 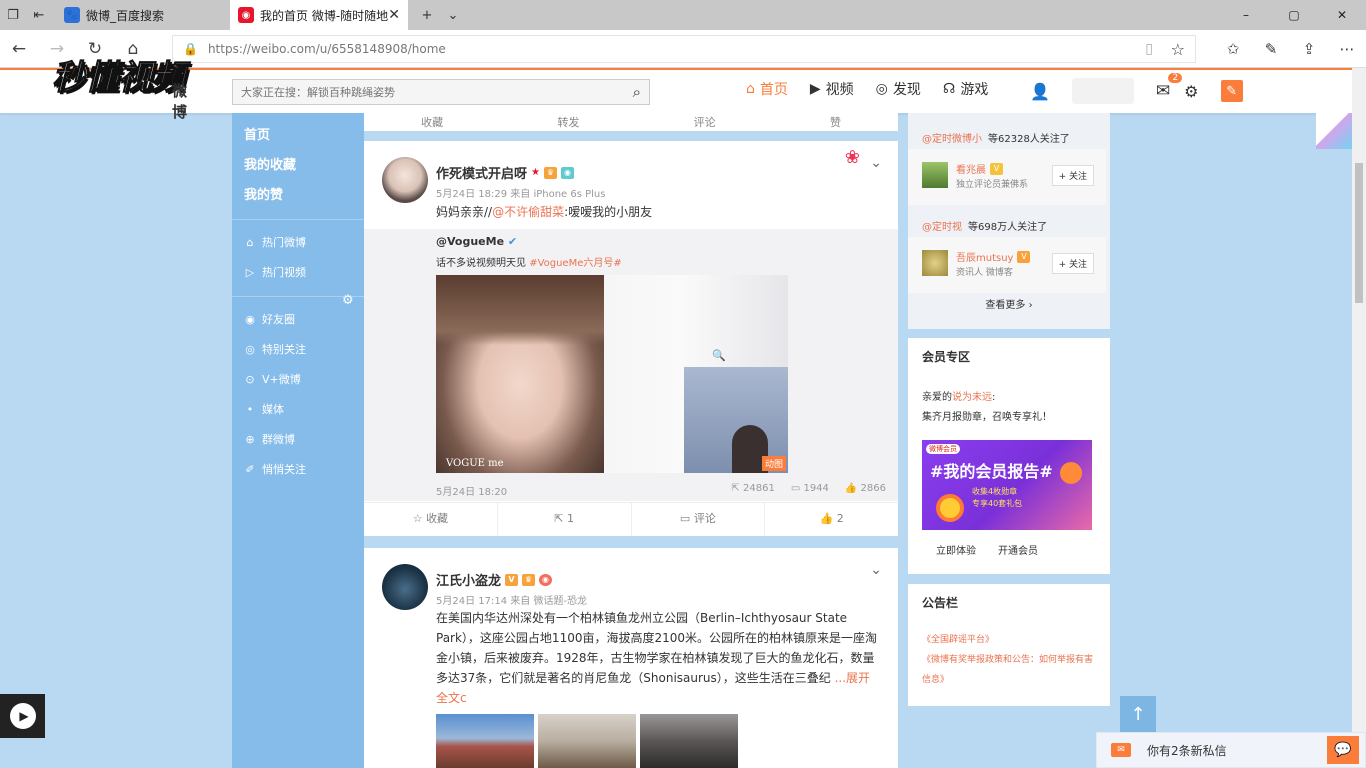 What do you see at coordinates (1233, 49) in the screenshot?
I see `favorites-list-icon: ✩` at bounding box center [1233, 49].